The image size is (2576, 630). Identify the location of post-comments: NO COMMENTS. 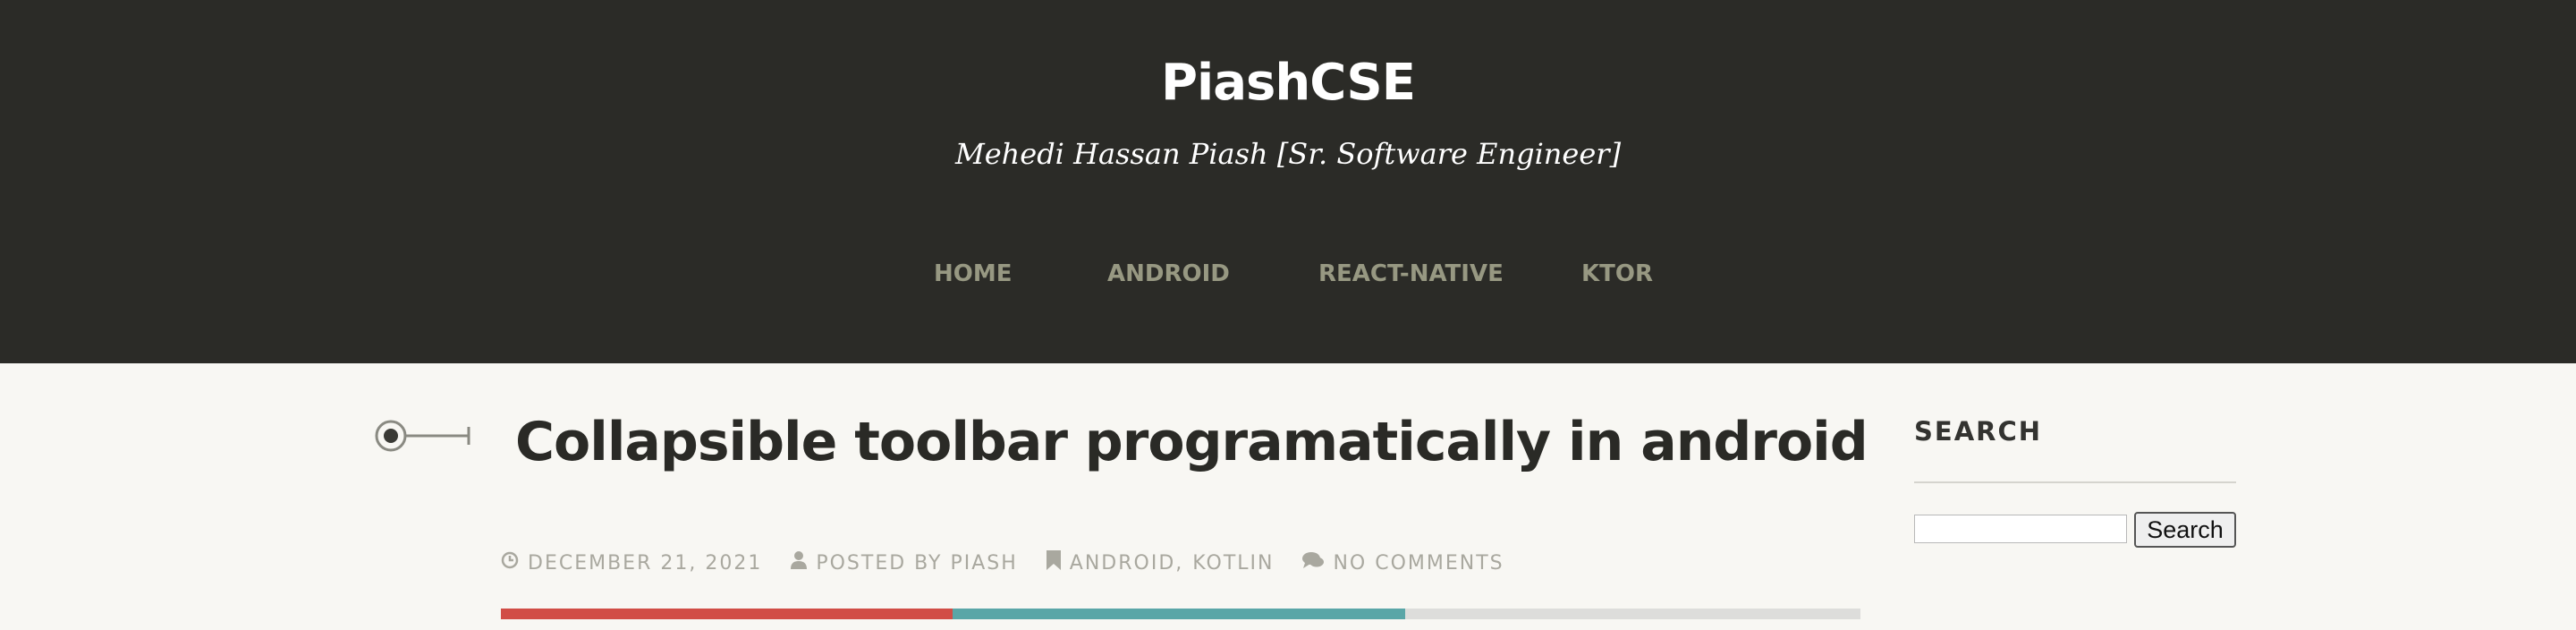
(1403, 563).